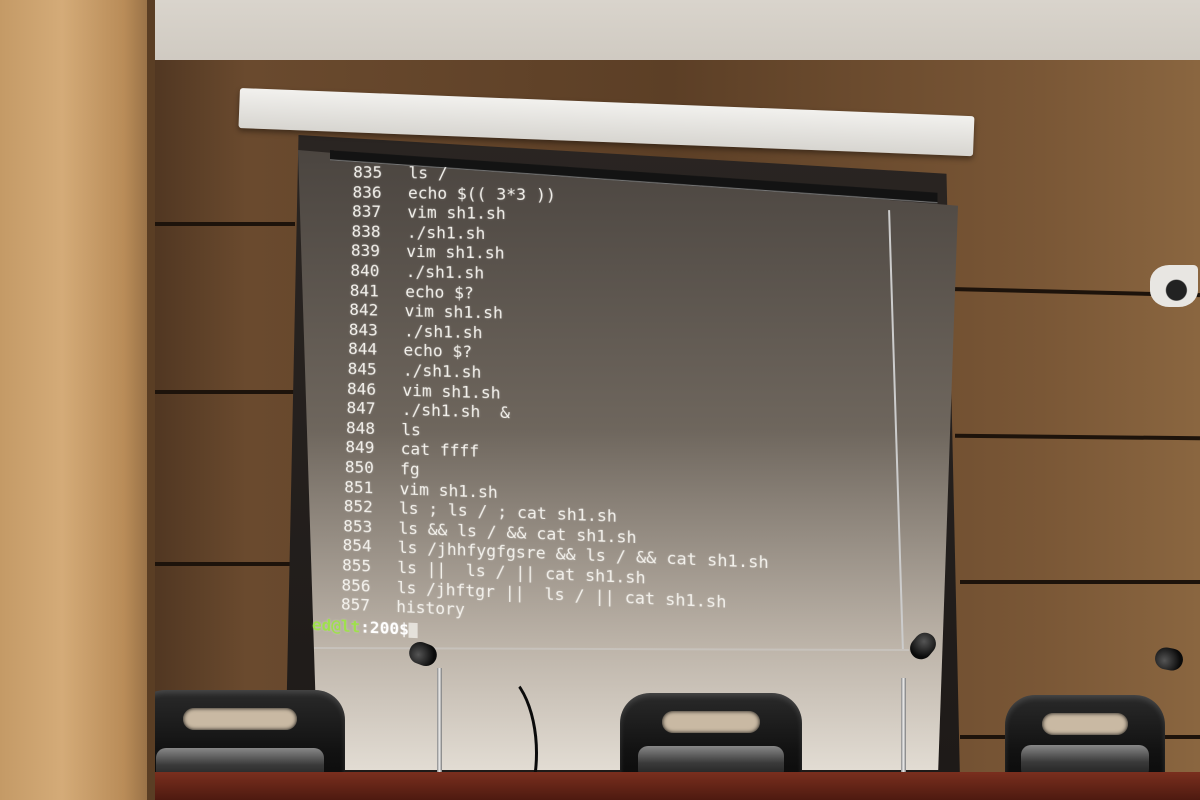 The image size is (1200, 800). What do you see at coordinates (413, 630) in the screenshot?
I see `text-cursor` at bounding box center [413, 630].